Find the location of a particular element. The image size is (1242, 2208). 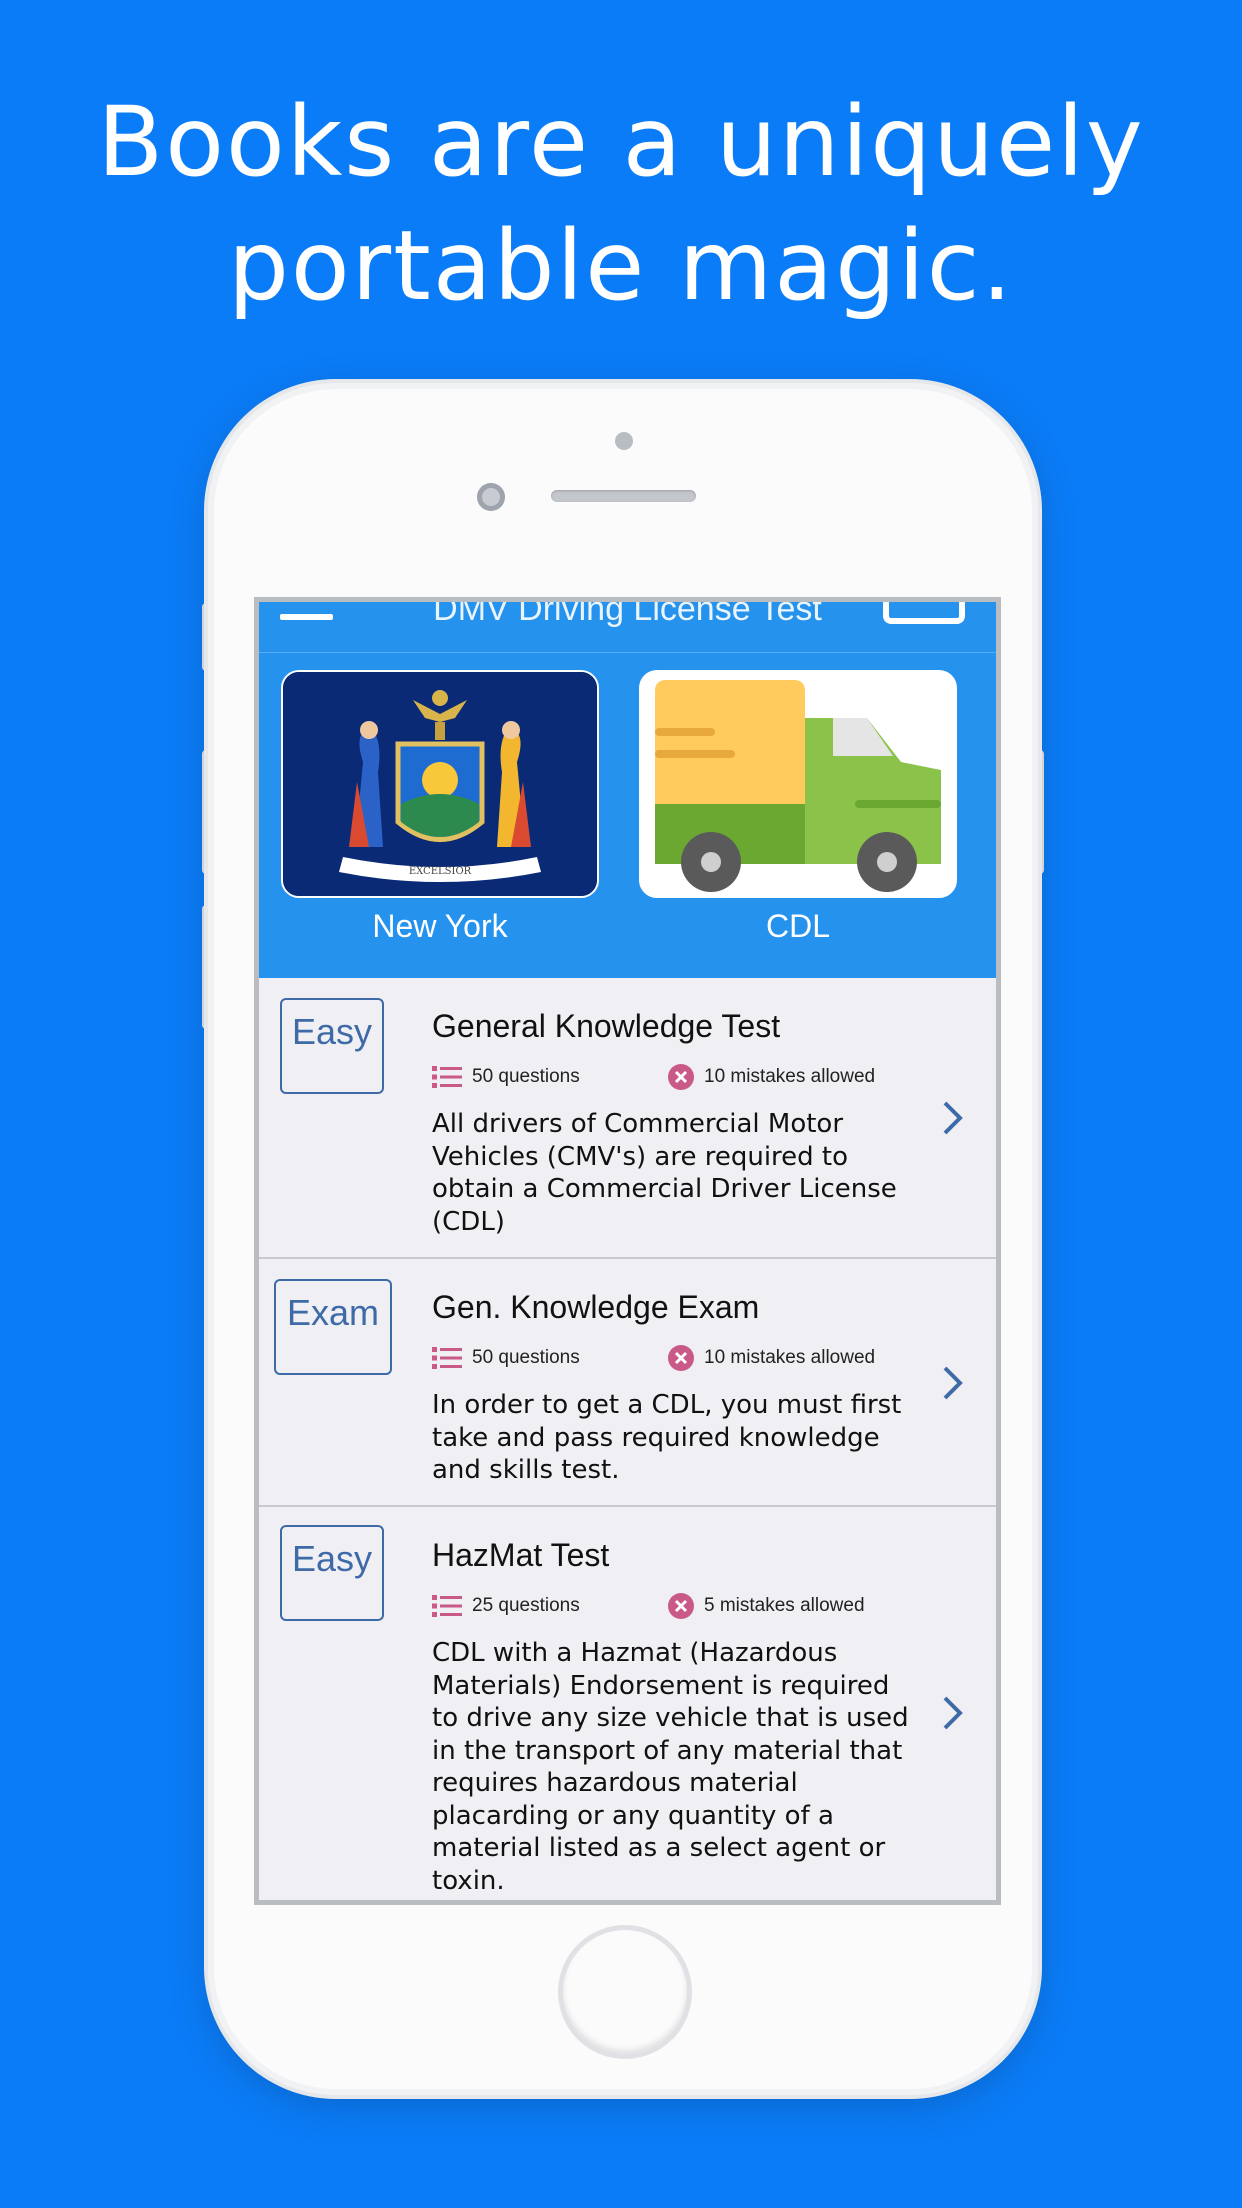

vr-glasses-icon is located at coordinates (924, 613).